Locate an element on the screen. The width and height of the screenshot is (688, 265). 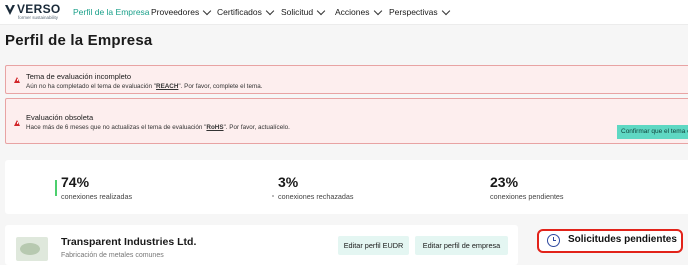
clock-icon is located at coordinates (553, 240).